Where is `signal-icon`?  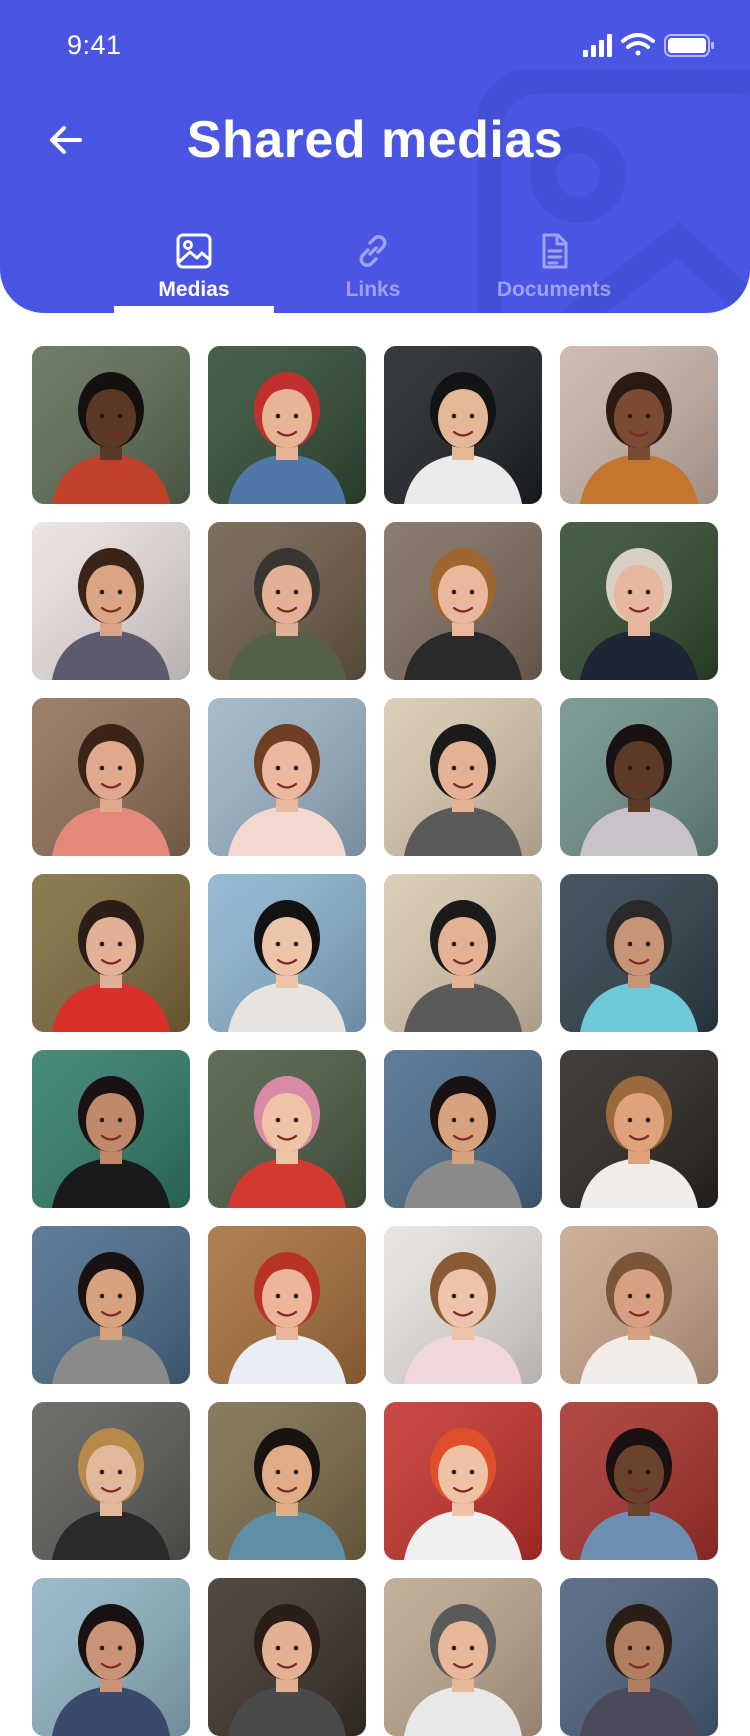 signal-icon is located at coordinates (597, 45).